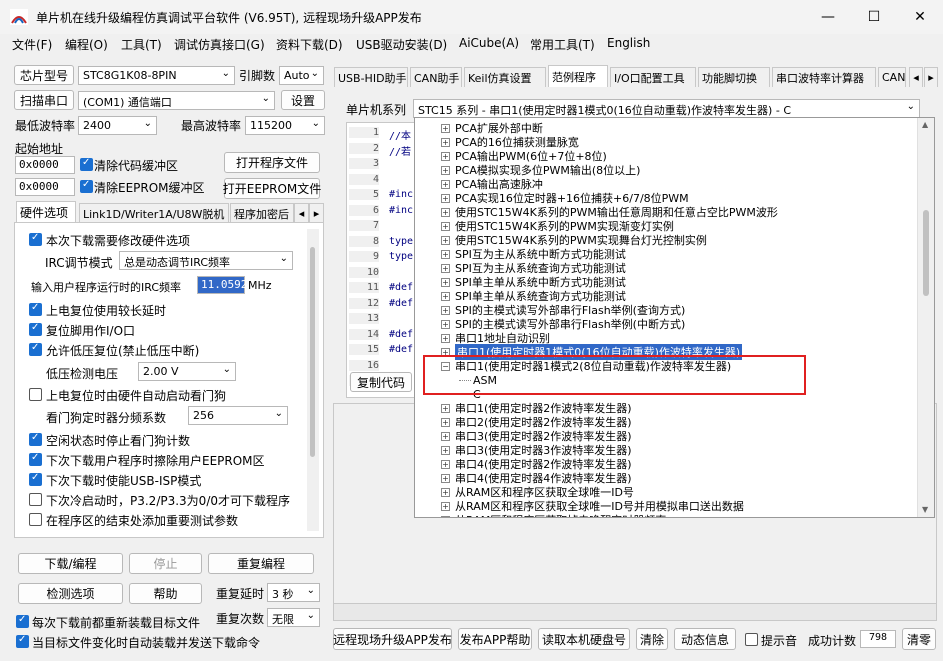 This screenshot has height=661, width=943. I want to click on menu-debug: 调试仿真接口(G), so click(219, 44).